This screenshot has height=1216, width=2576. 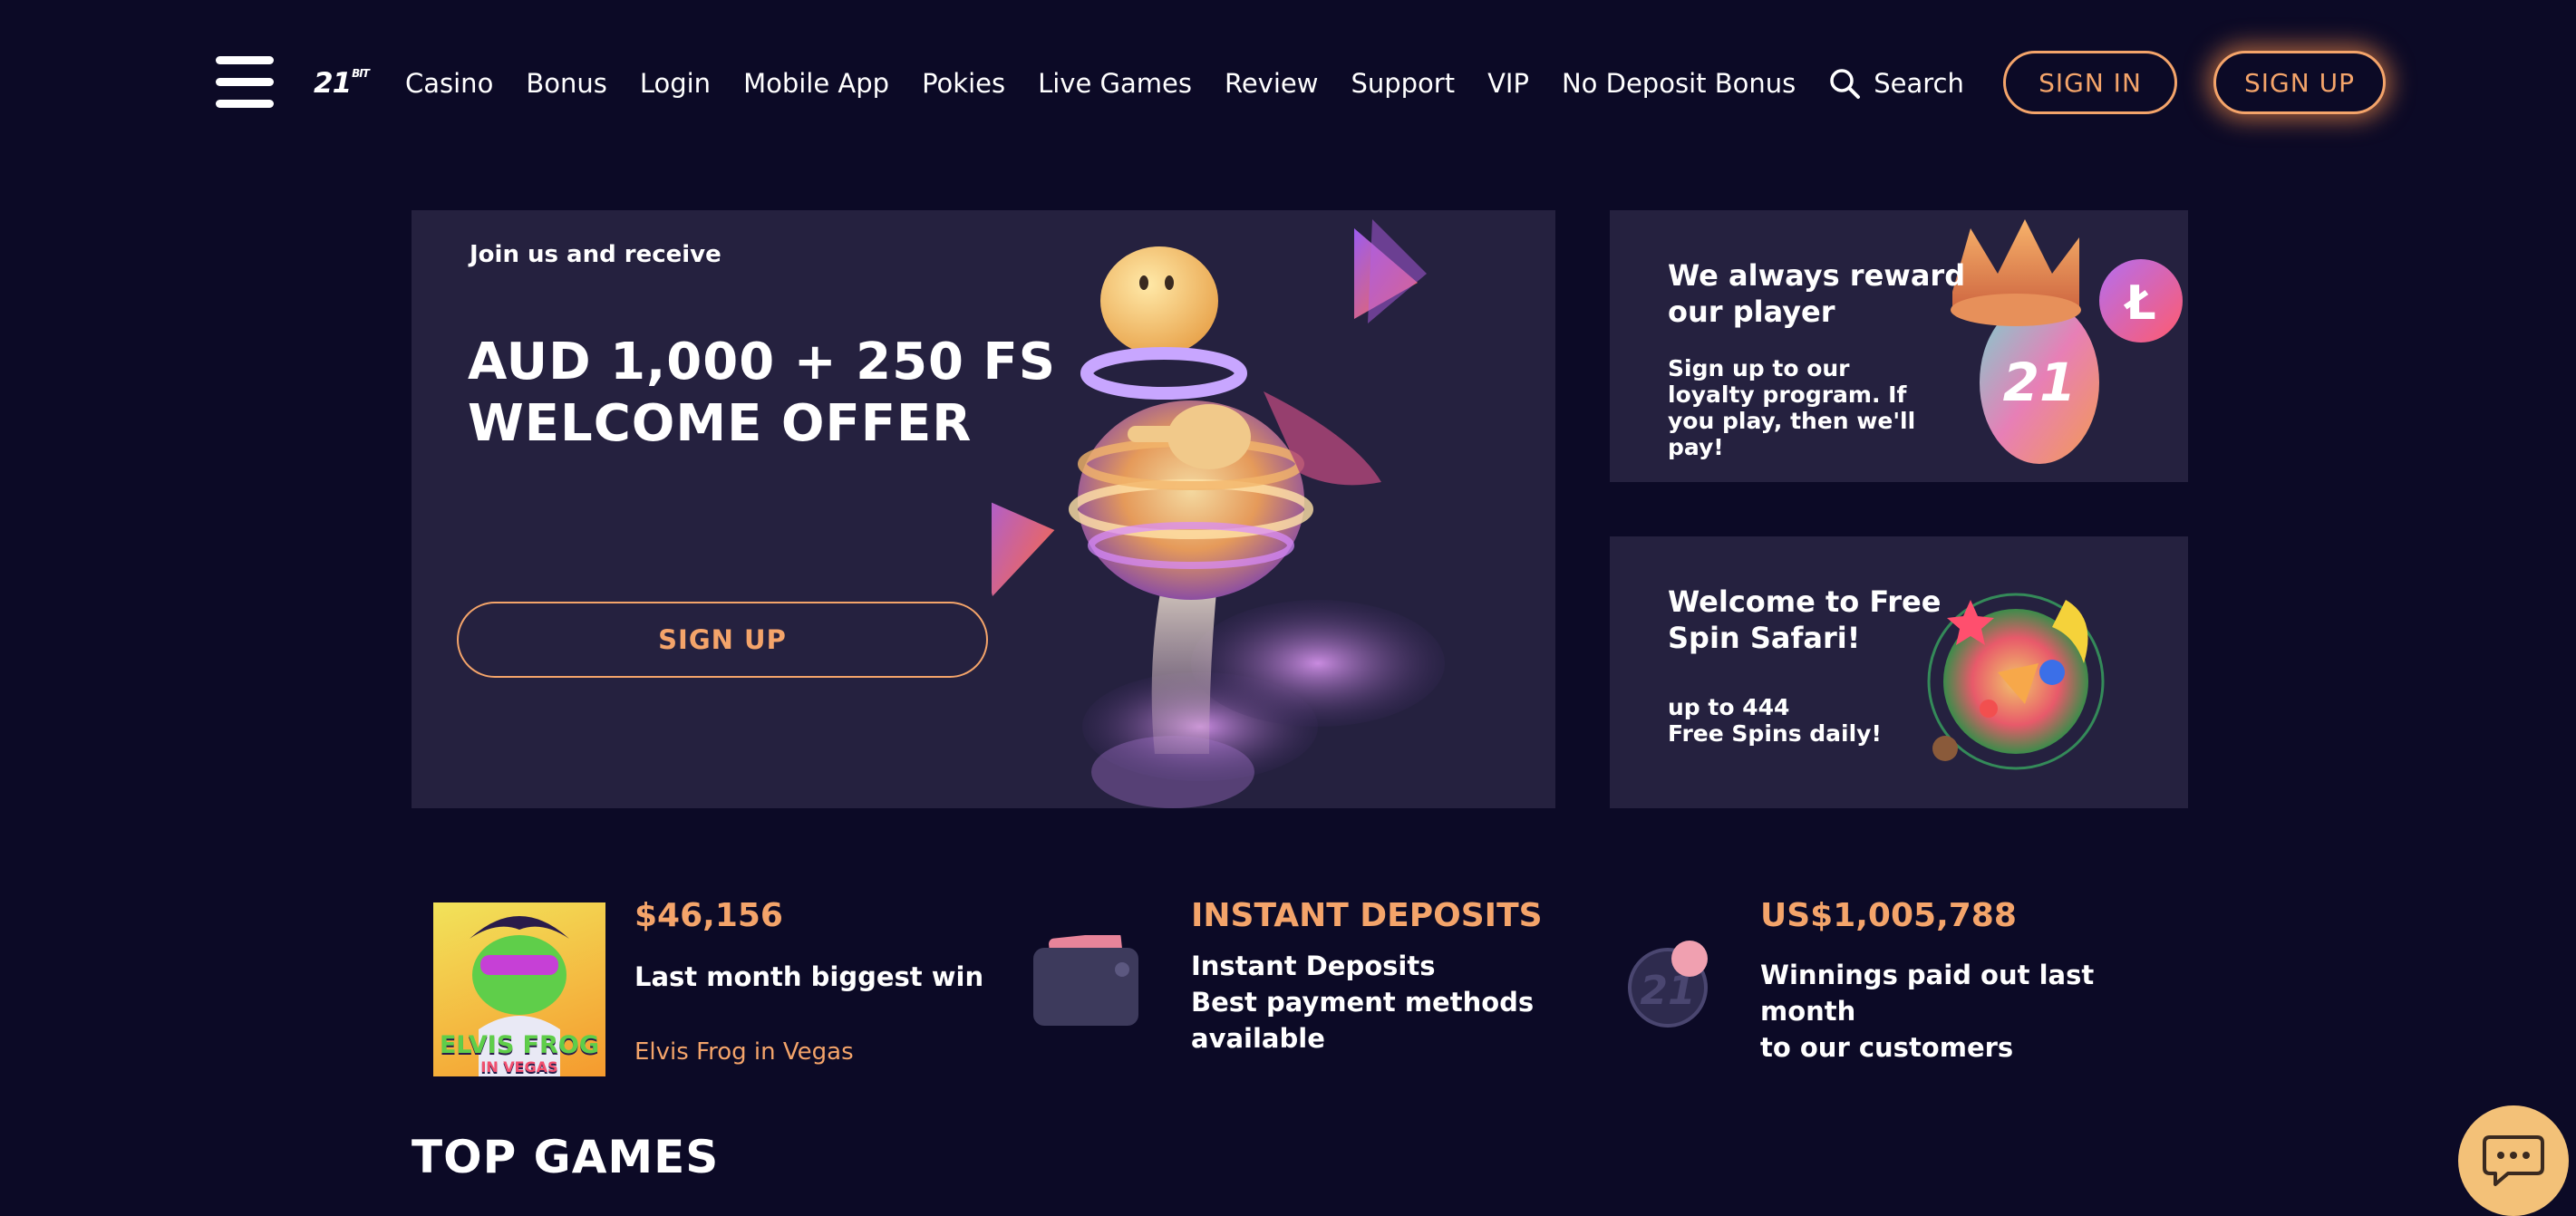 What do you see at coordinates (1775, 734) in the screenshot?
I see `safari-text-line2: Free Spins daily!` at bounding box center [1775, 734].